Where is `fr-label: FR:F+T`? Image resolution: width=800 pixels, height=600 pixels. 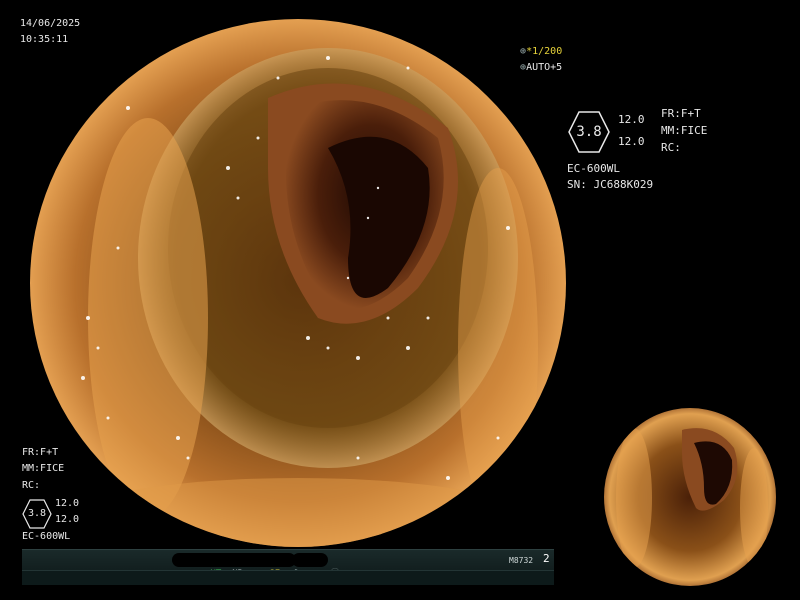
fr-label: FR:F+T is located at coordinates (681, 113).